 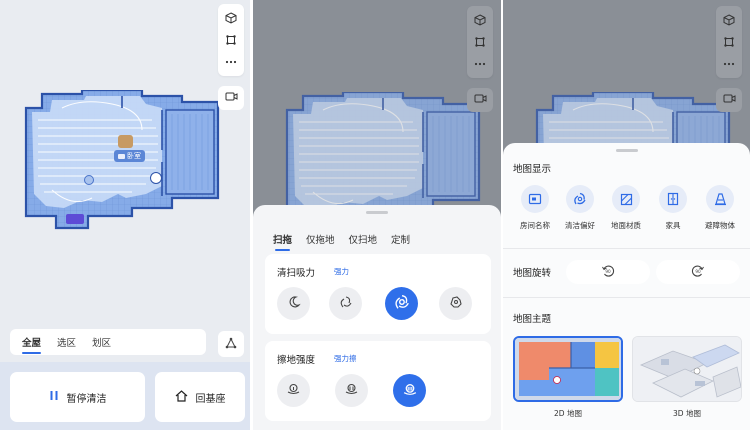 I want to click on rotate-ccw-button: 90, so click(x=608, y=272).